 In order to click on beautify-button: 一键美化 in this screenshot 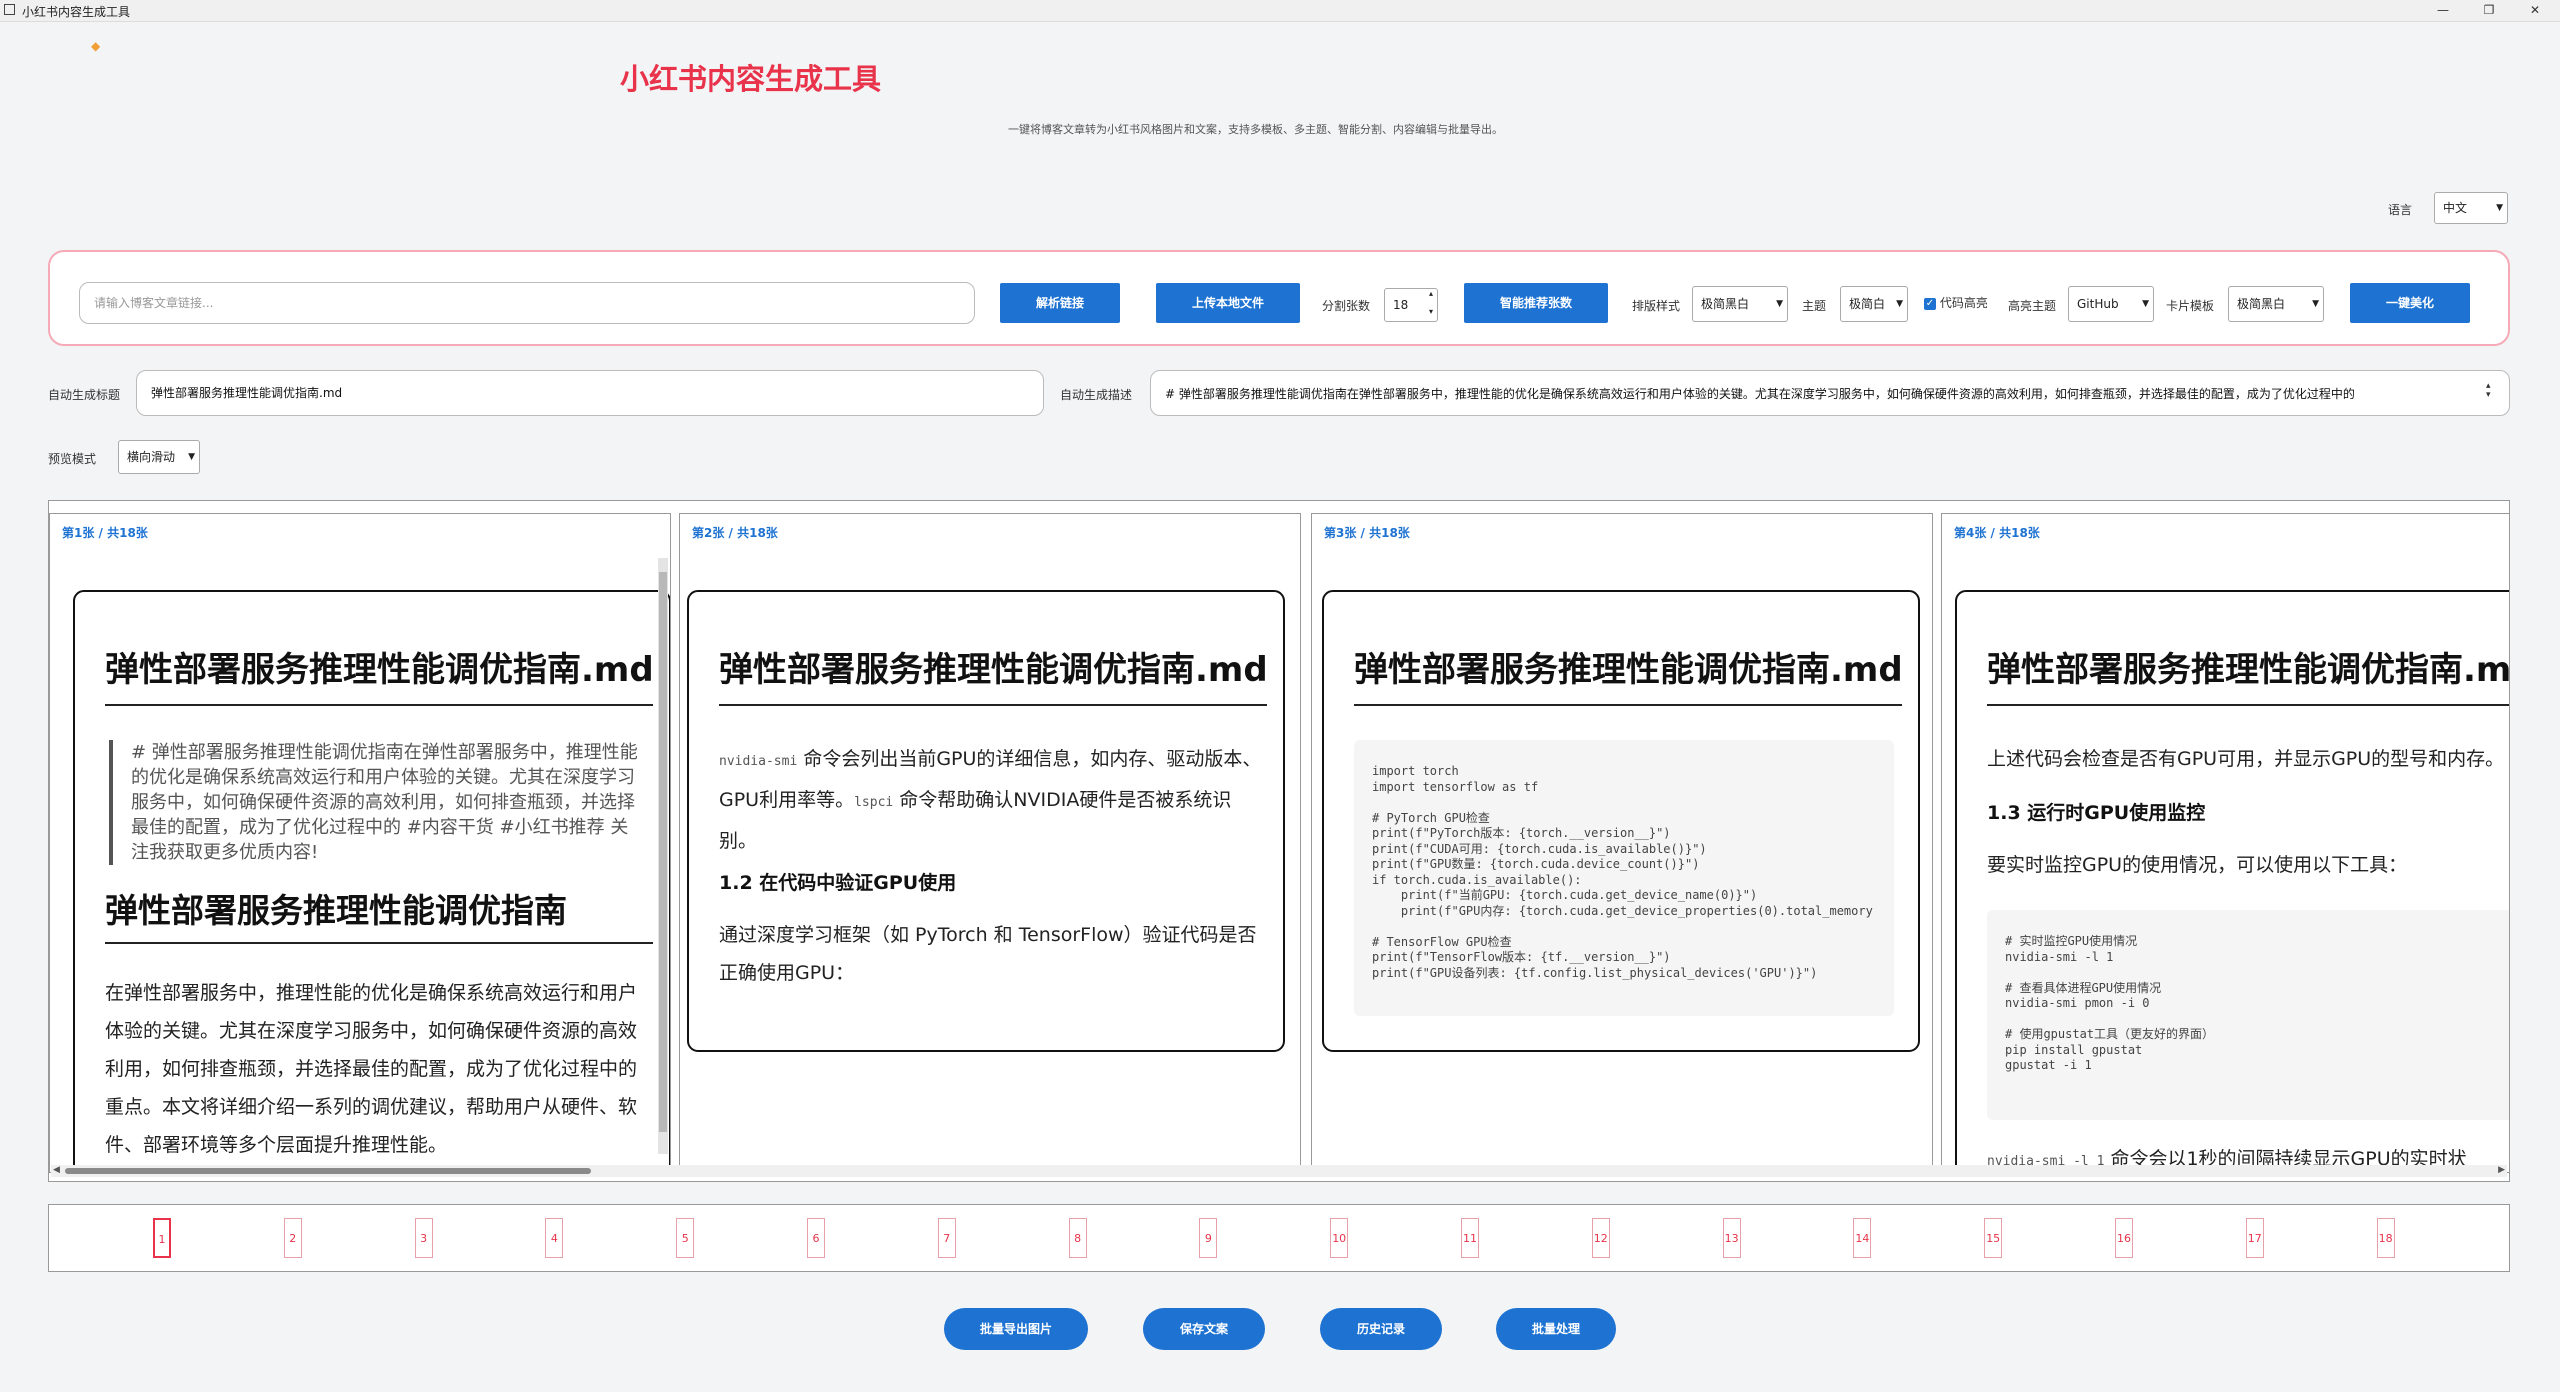, I will do `click(2410, 303)`.